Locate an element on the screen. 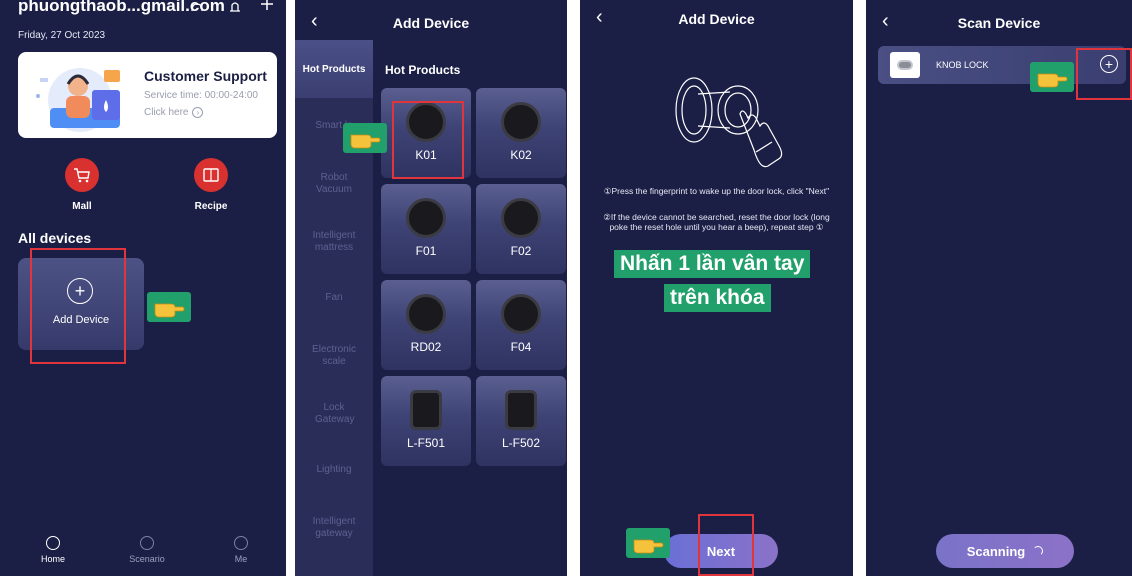 This screenshot has width=1132, height=576. category-intelligent-mattress: Intelligent mattress is located at coordinates (334, 242).